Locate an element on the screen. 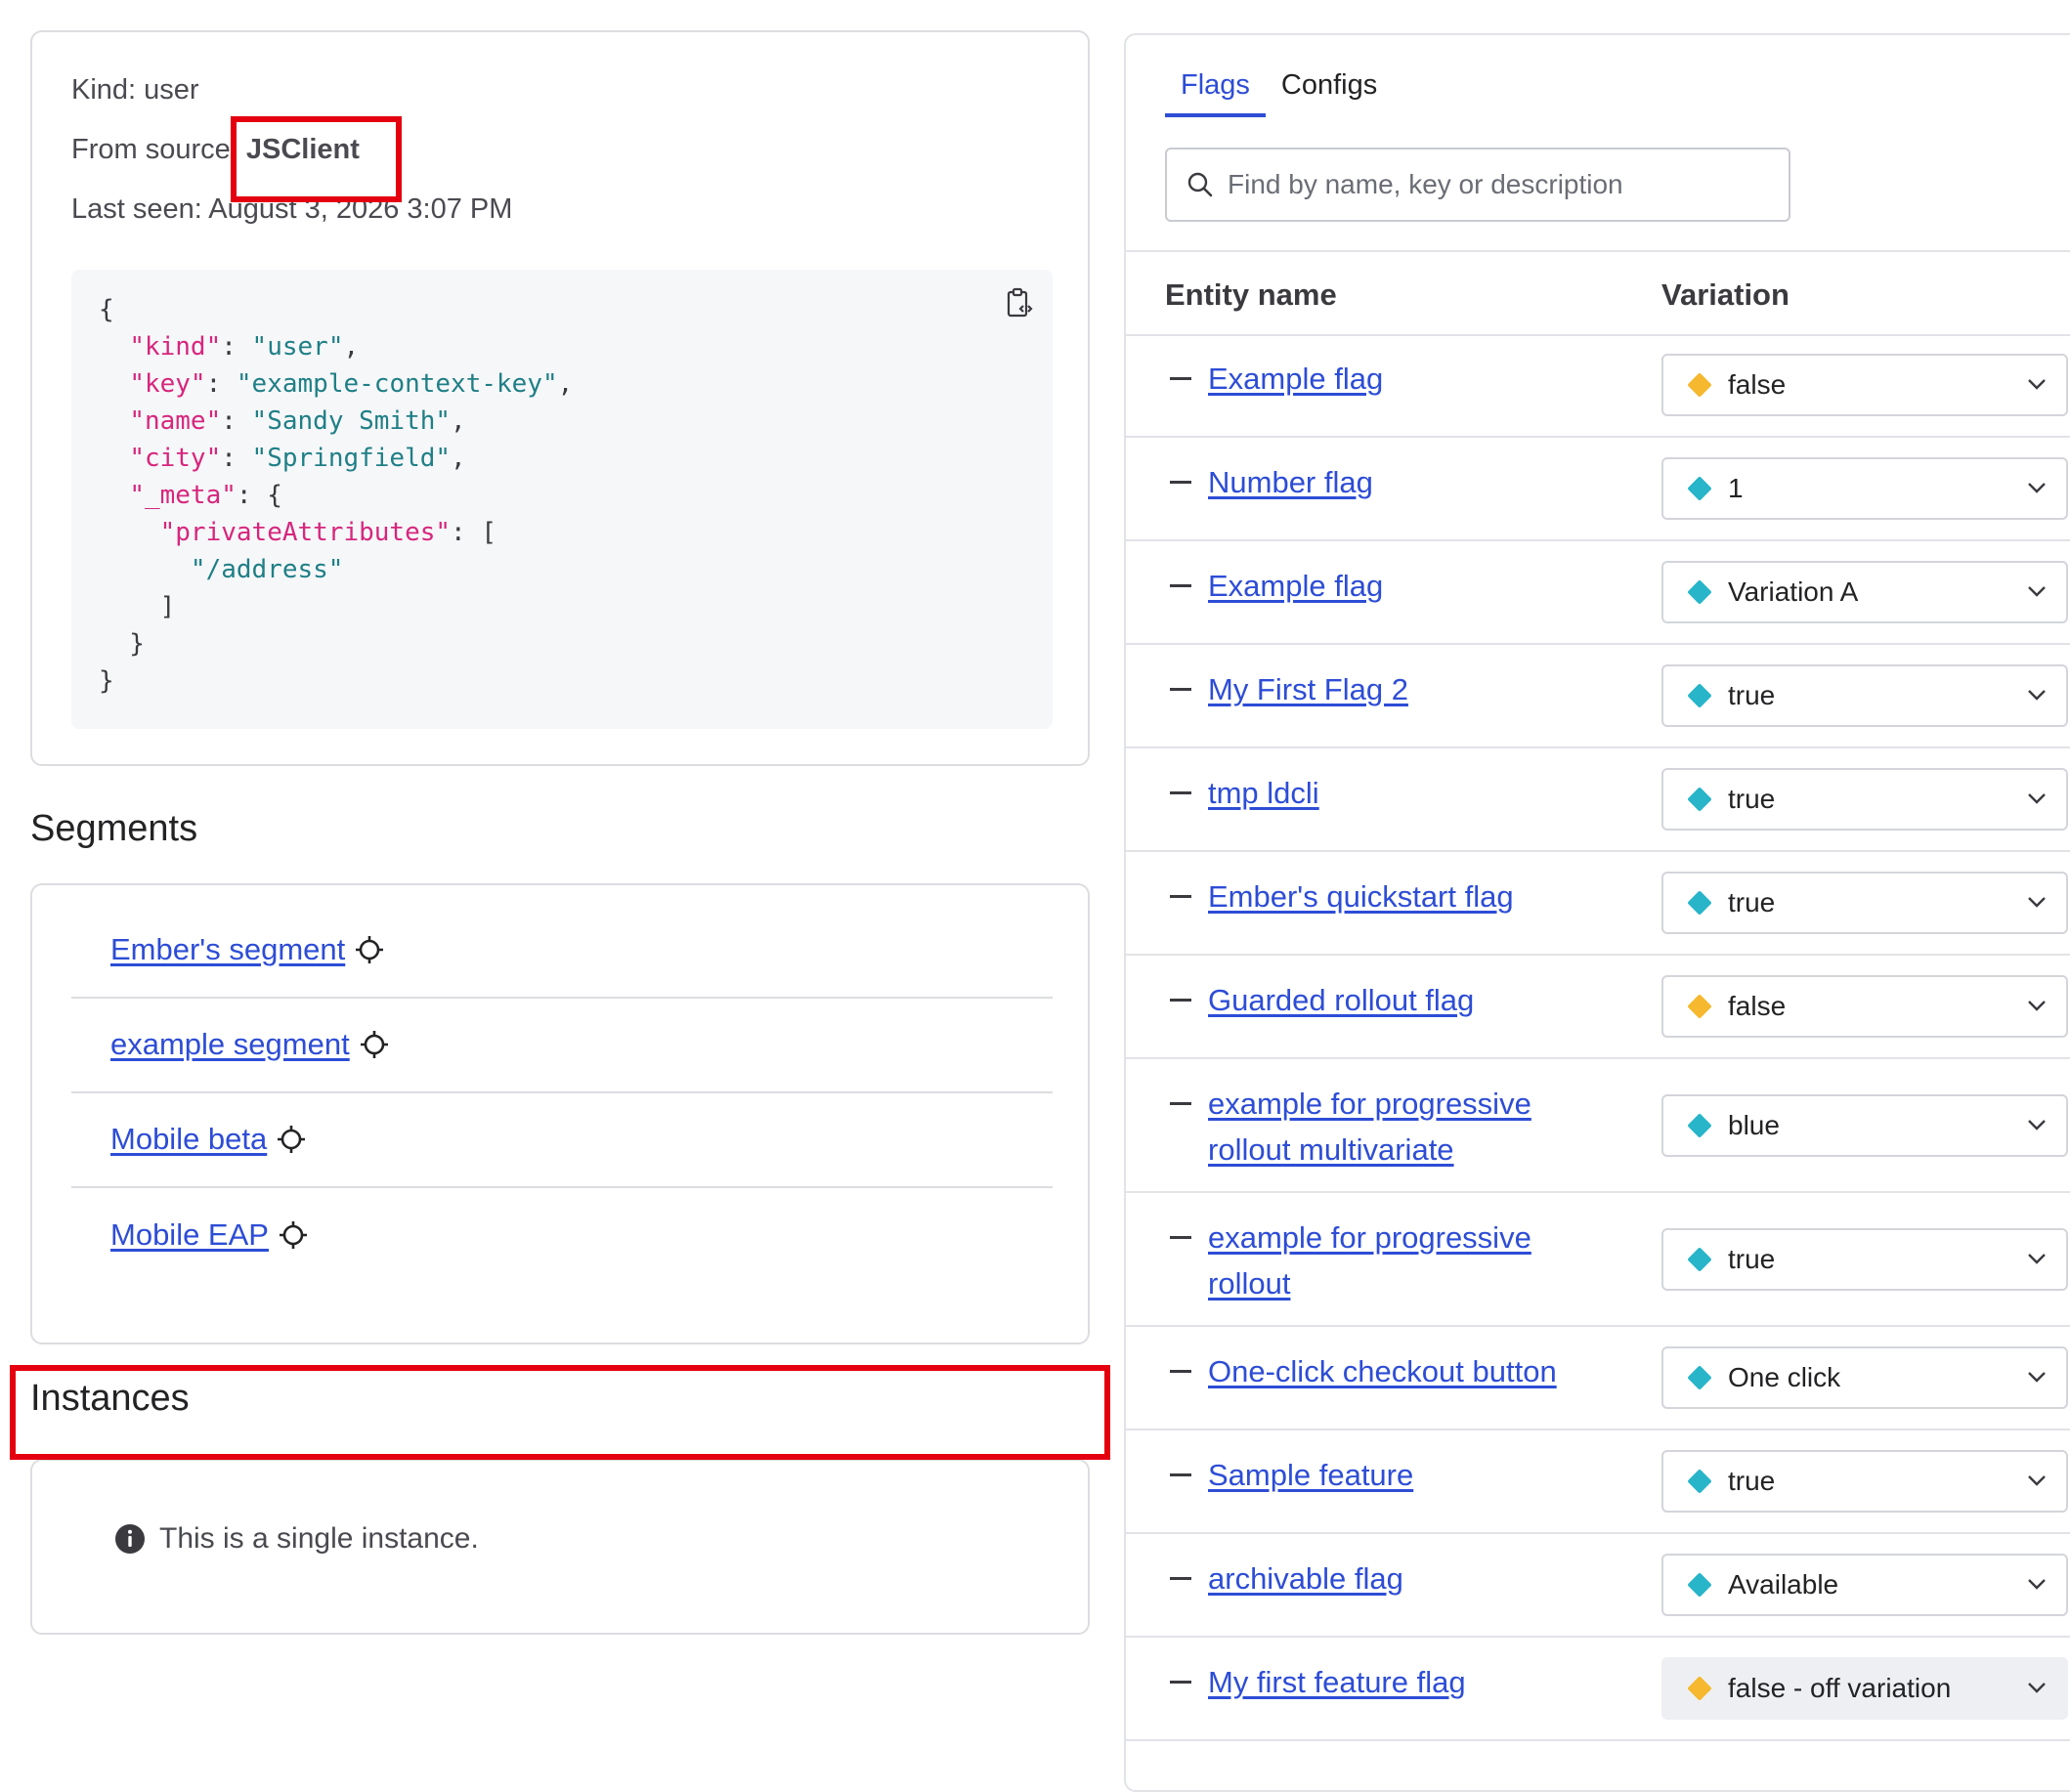  context-last-seen: Last seen: August 3, 2026 3:07 PM is located at coordinates (292, 209).